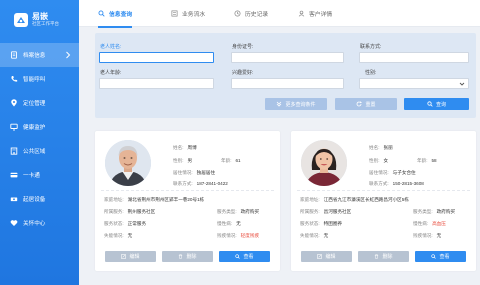 This screenshot has height=285, width=480. I want to click on contact-label: 联系方式:, so click(371, 47).